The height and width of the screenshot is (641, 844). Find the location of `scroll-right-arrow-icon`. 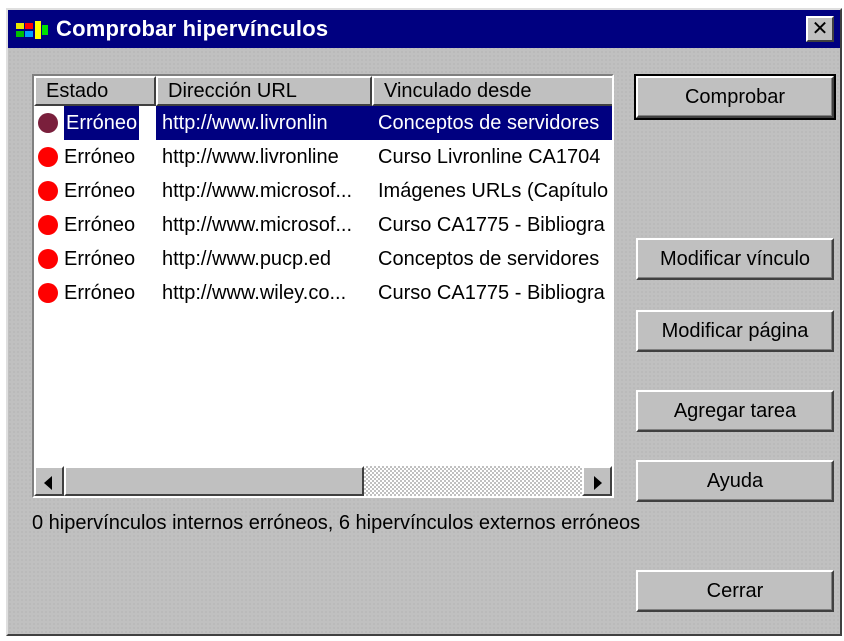

scroll-right-arrow-icon is located at coordinates (598, 483).